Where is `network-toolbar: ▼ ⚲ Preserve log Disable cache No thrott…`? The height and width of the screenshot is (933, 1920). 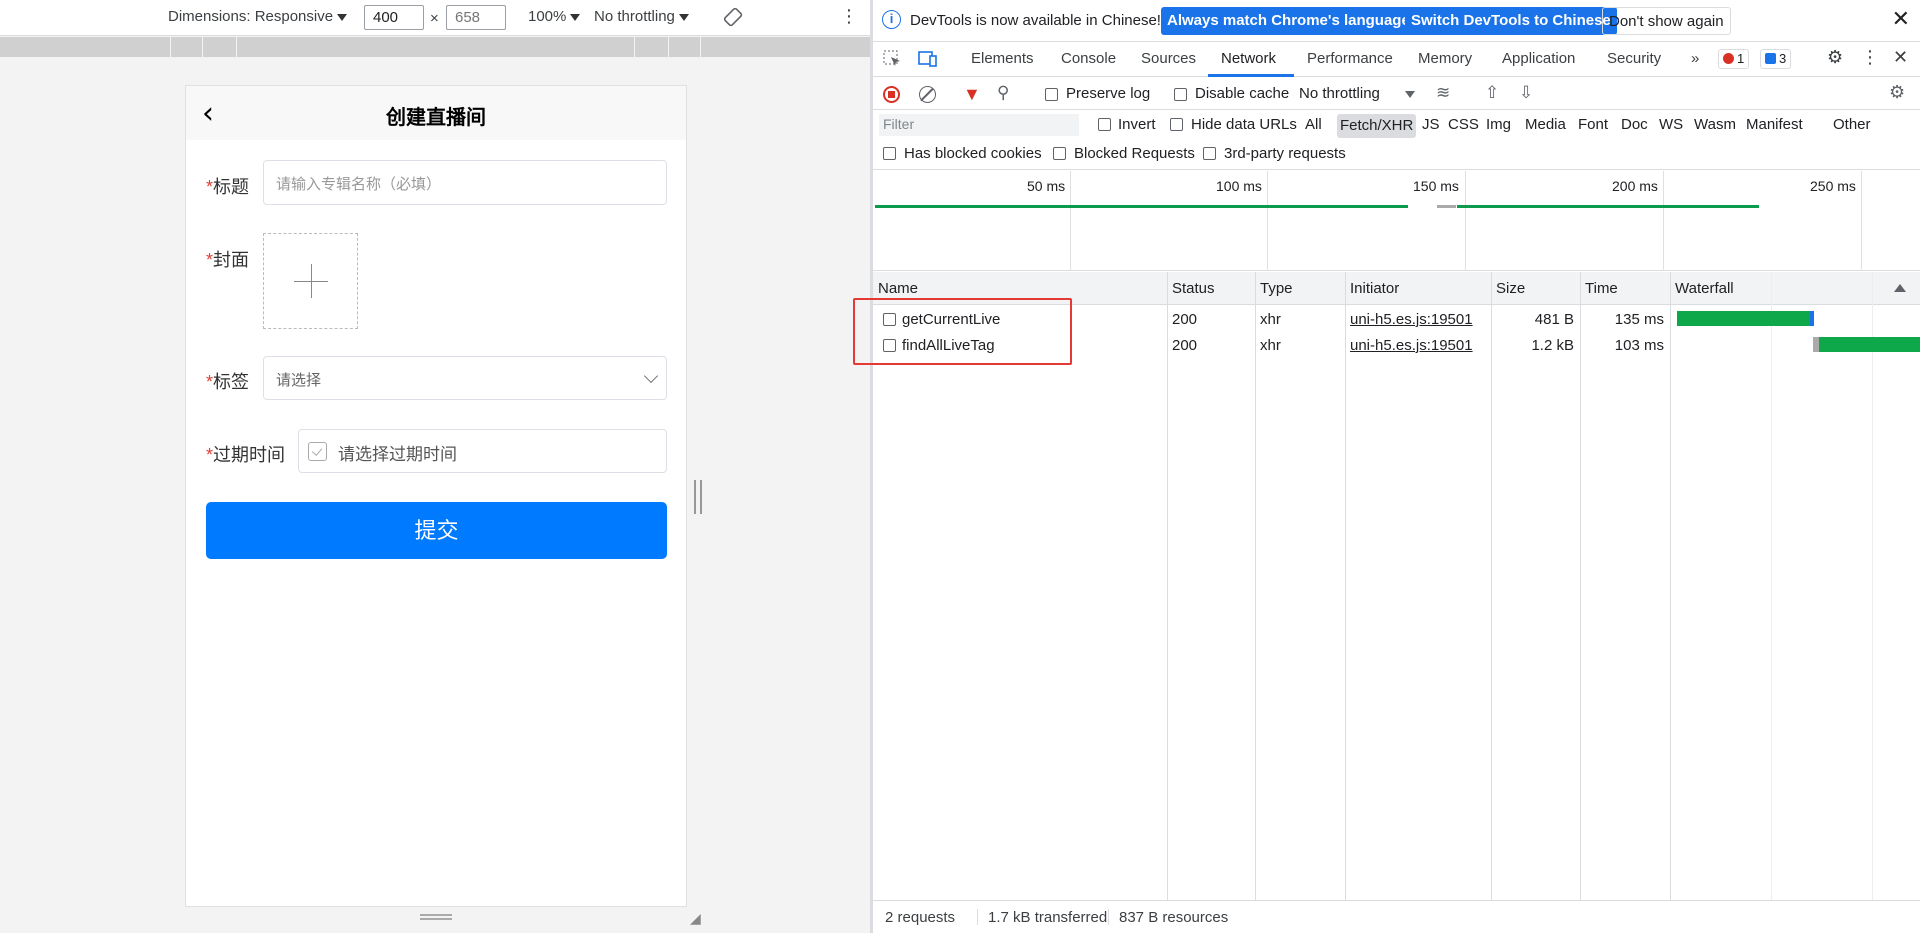 network-toolbar: ▼ ⚲ Preserve log Disable cache No thrott… is located at coordinates (1396, 94).